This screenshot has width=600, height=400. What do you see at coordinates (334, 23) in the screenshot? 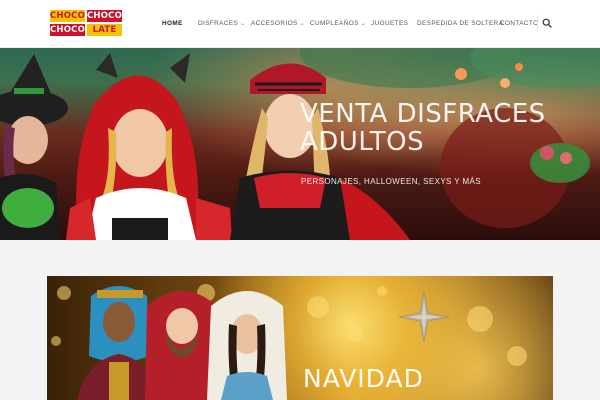
I see `nav-item-label: Cumpleaños` at bounding box center [334, 23].